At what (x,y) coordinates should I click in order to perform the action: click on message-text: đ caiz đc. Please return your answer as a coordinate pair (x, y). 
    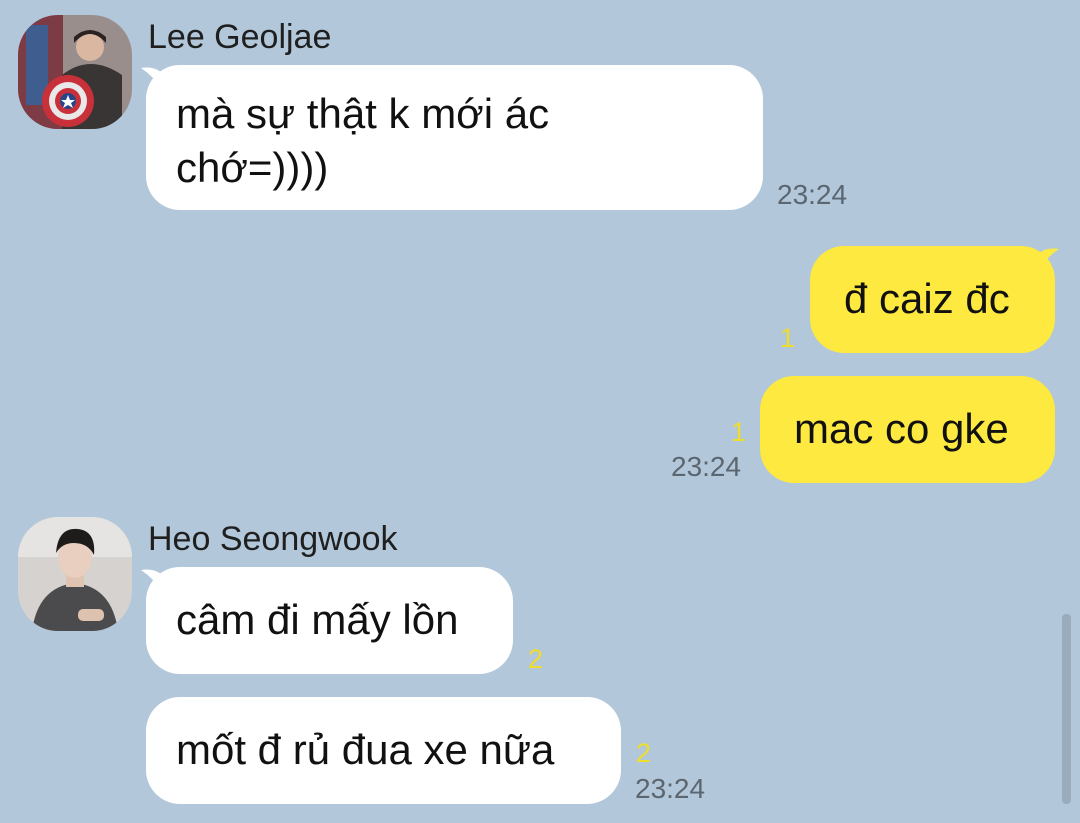
    Looking at the image, I should click on (927, 298).